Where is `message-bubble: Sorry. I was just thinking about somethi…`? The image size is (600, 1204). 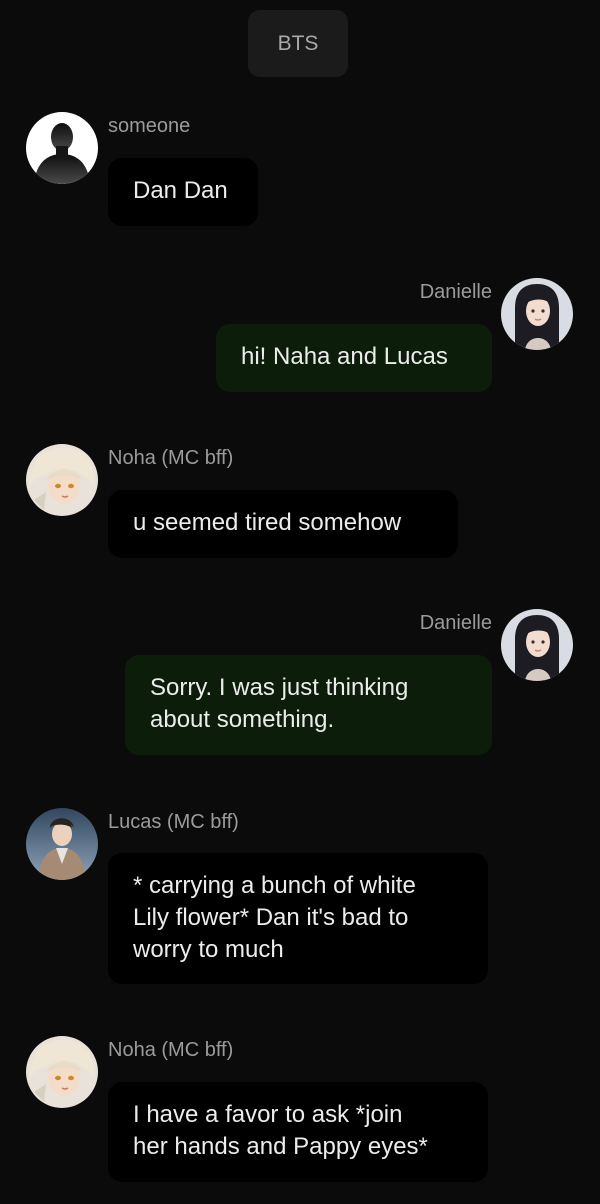
message-bubble: Sorry. I was just thinking about somethi… is located at coordinates (308, 705).